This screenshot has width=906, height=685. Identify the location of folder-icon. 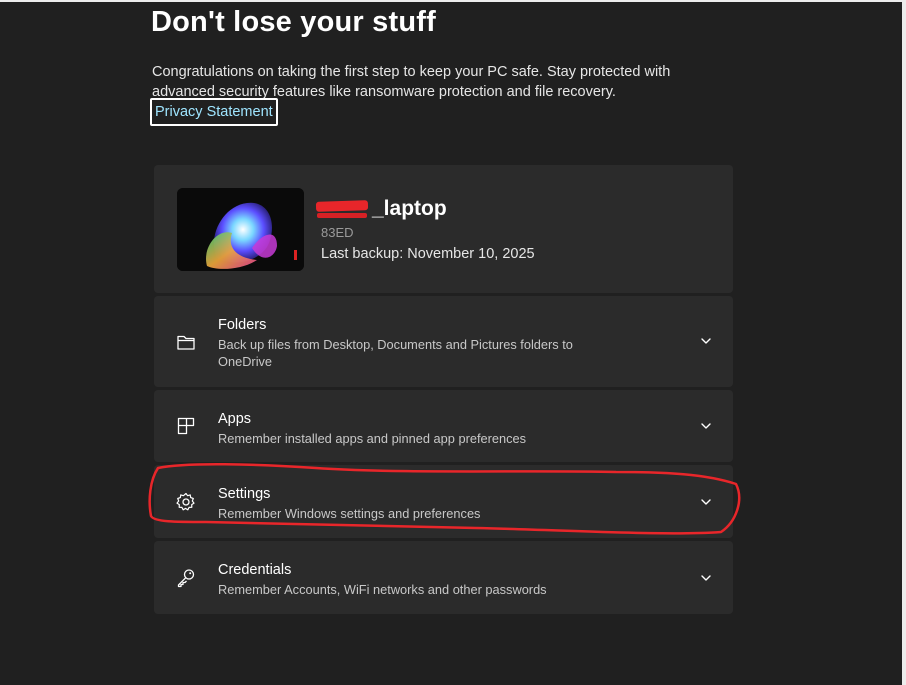
(186, 342).